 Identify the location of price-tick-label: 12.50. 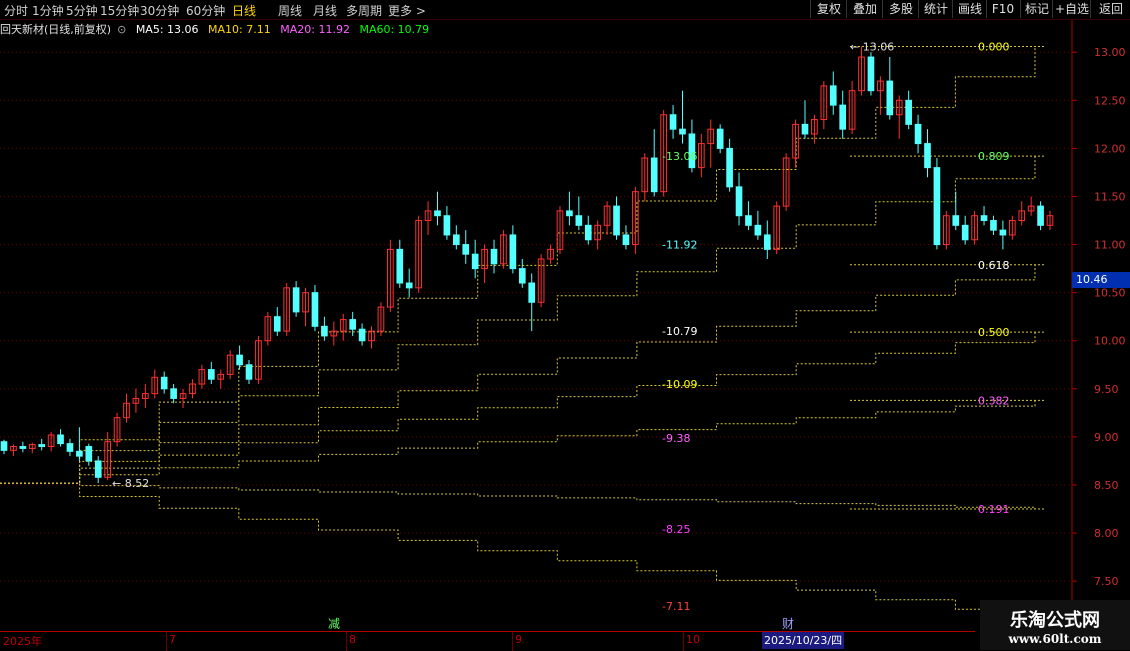
(1110, 100).